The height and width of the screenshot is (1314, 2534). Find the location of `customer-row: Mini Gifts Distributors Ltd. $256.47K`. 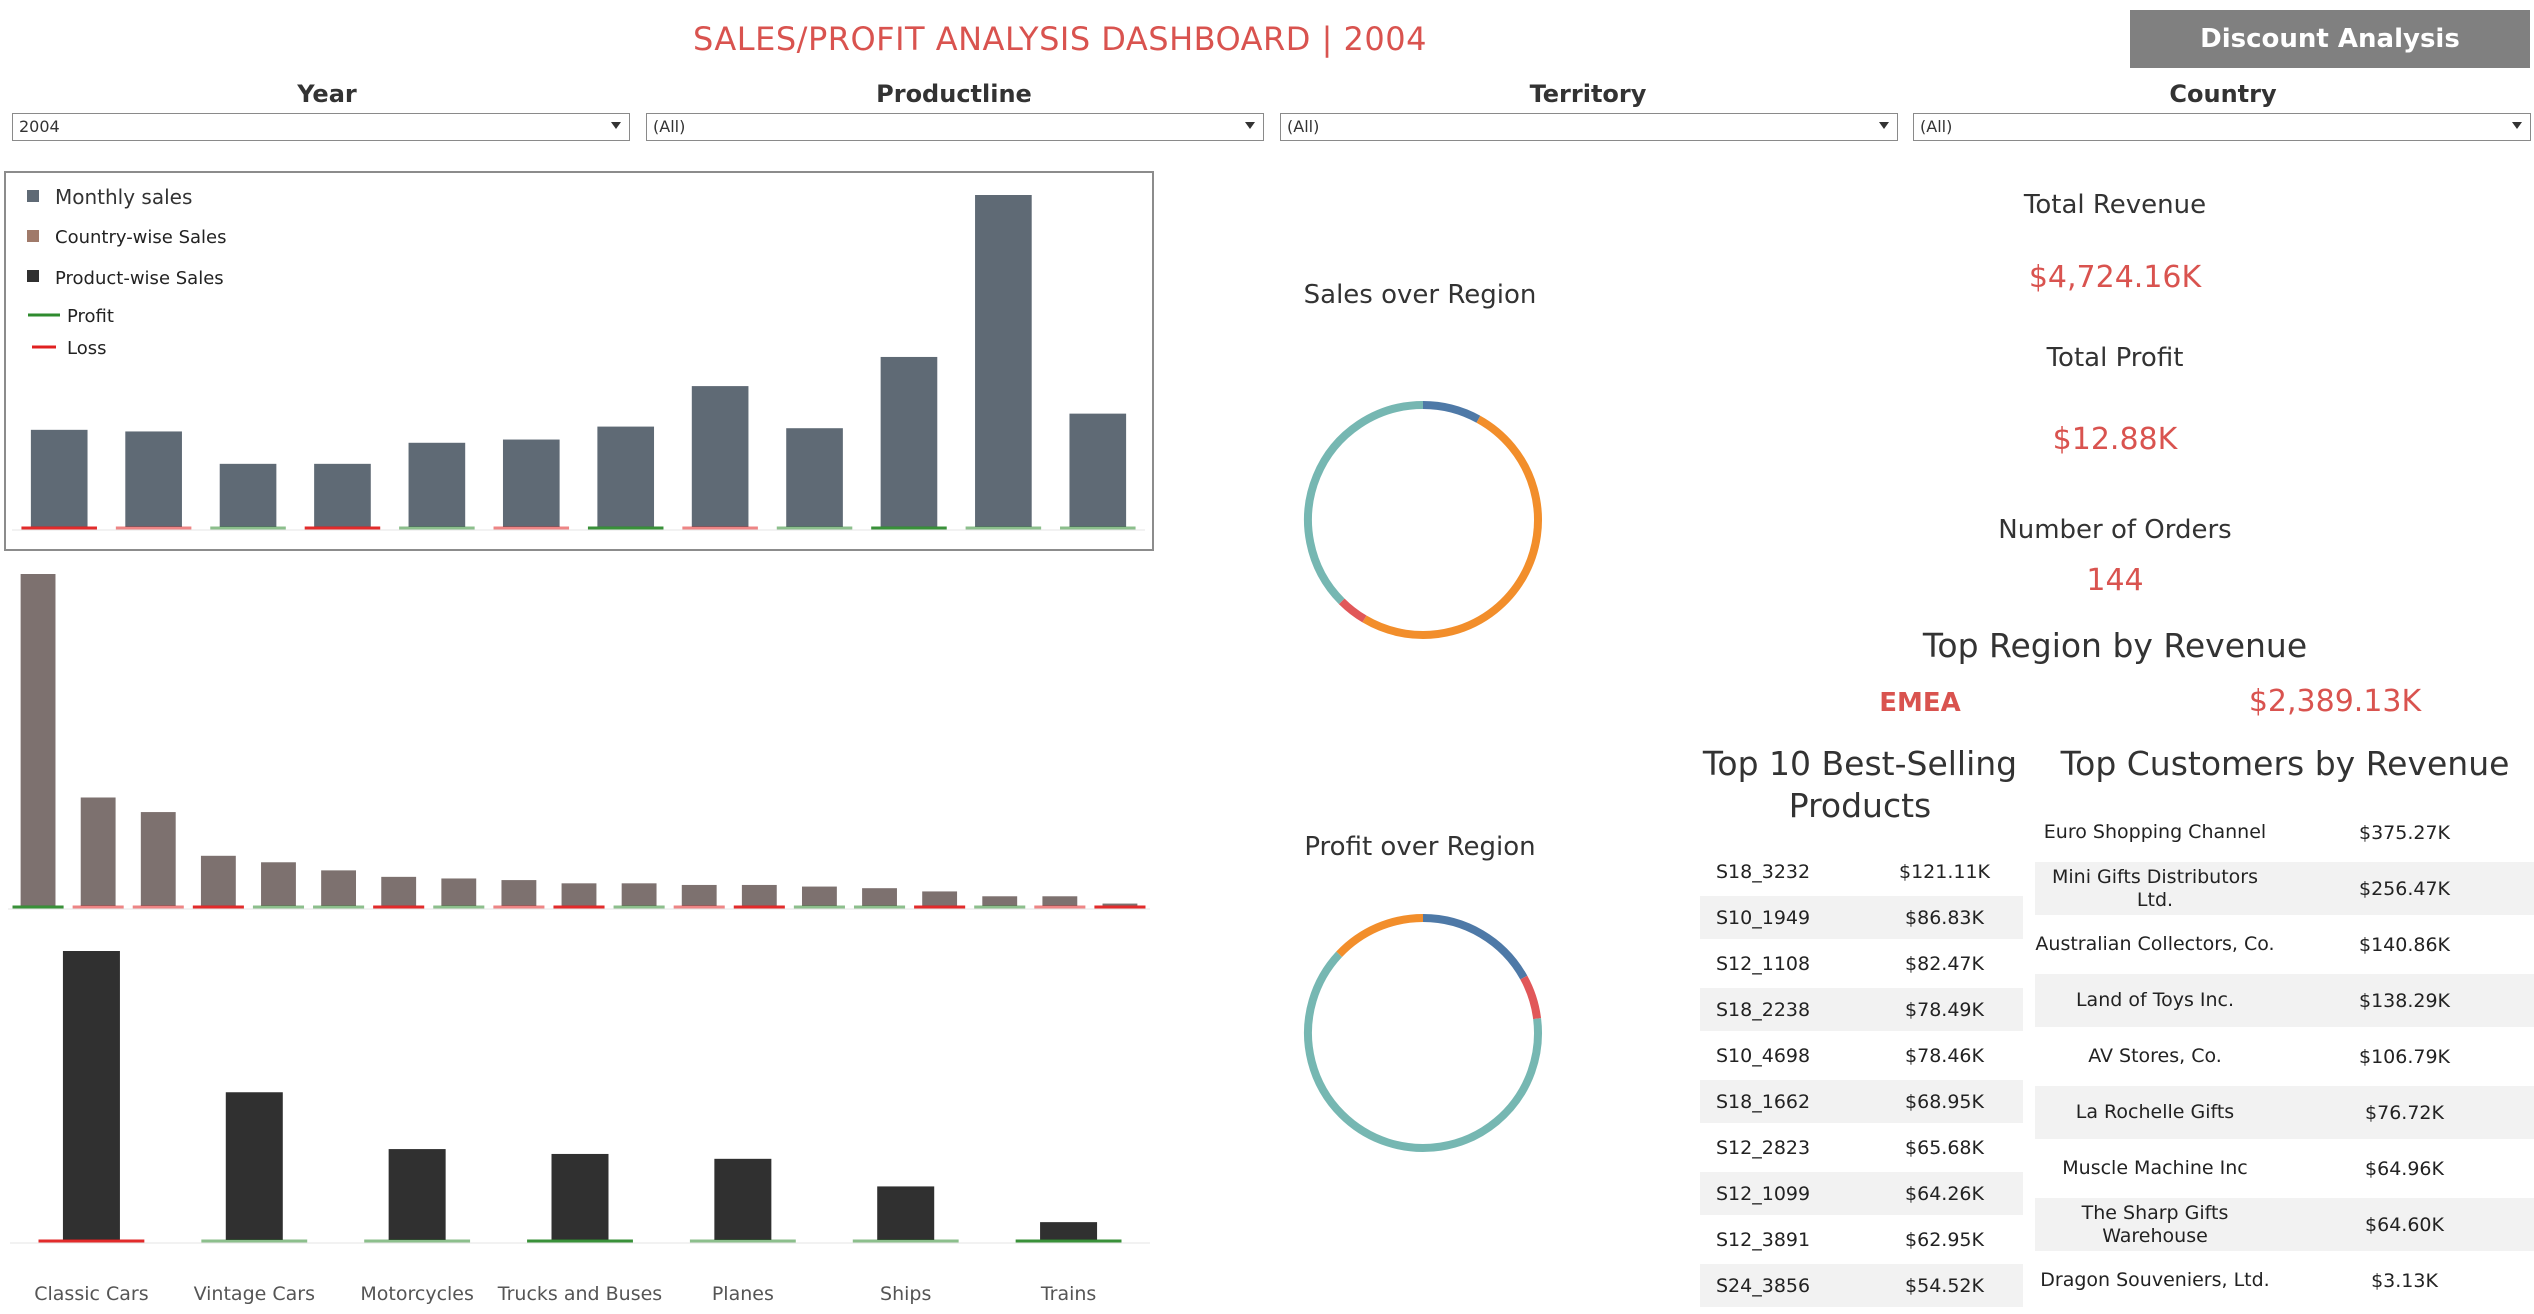

customer-row: Mini Gifts Distributors Ltd. $256.47K is located at coordinates (2284, 888).